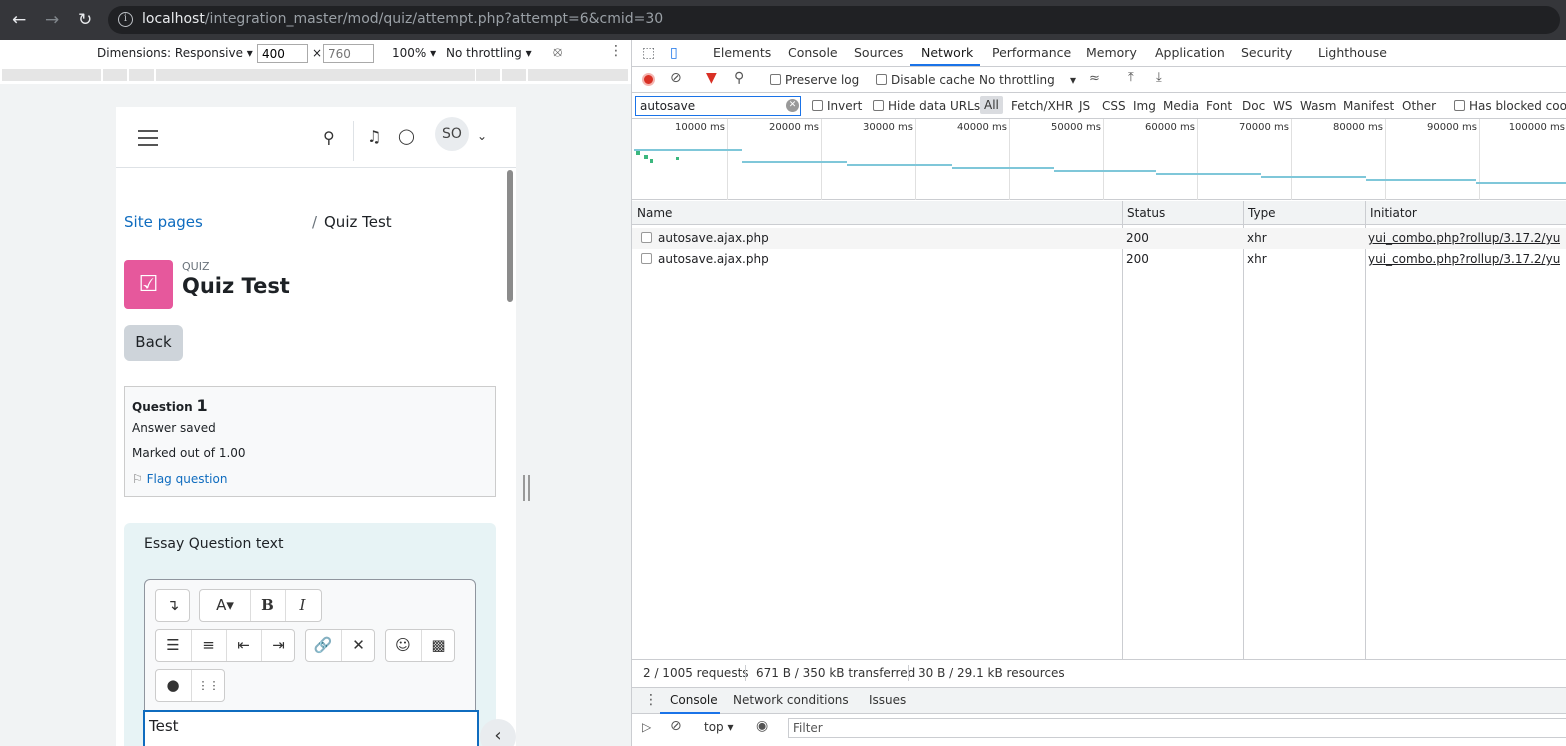 Image resolution: width=1566 pixels, height=746 pixels. I want to click on tab-security: Security, so click(1266, 52).